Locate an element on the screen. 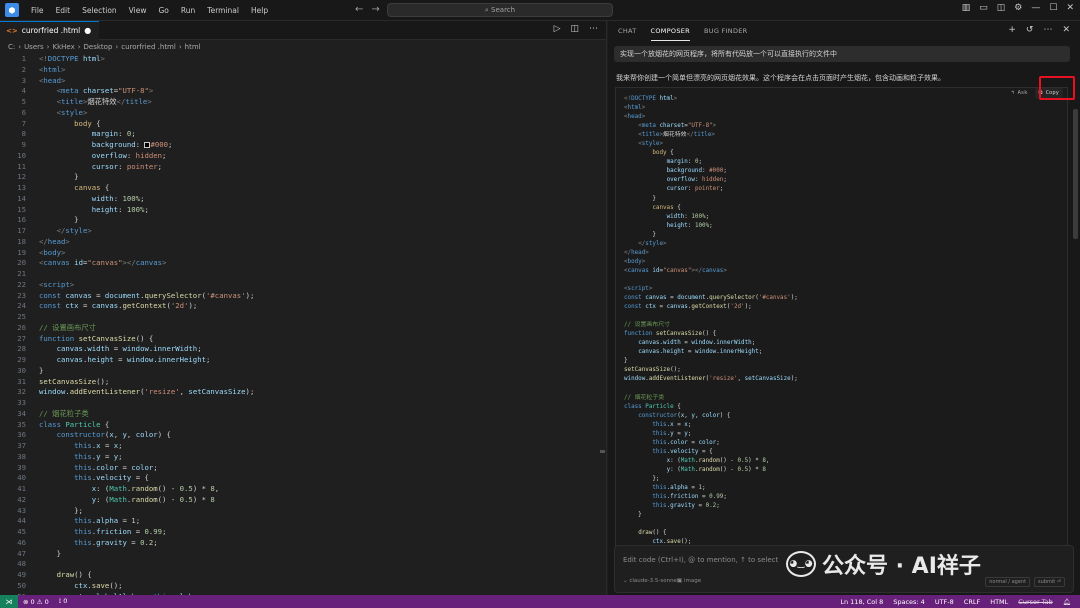  code-line: 37 this.x = x; is located at coordinates (300, 446).